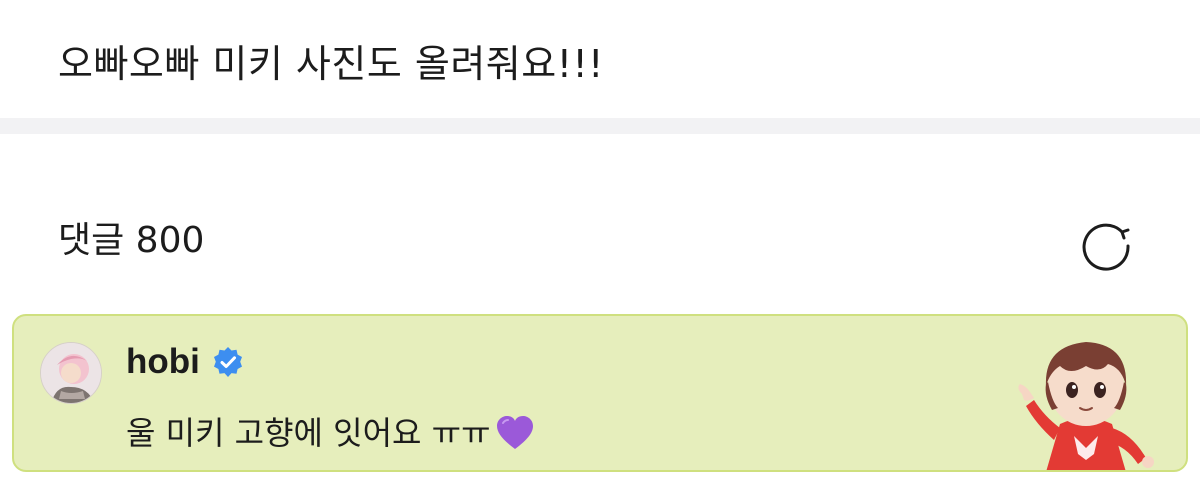  I want to click on purple-heart-icon, so click(514, 432).